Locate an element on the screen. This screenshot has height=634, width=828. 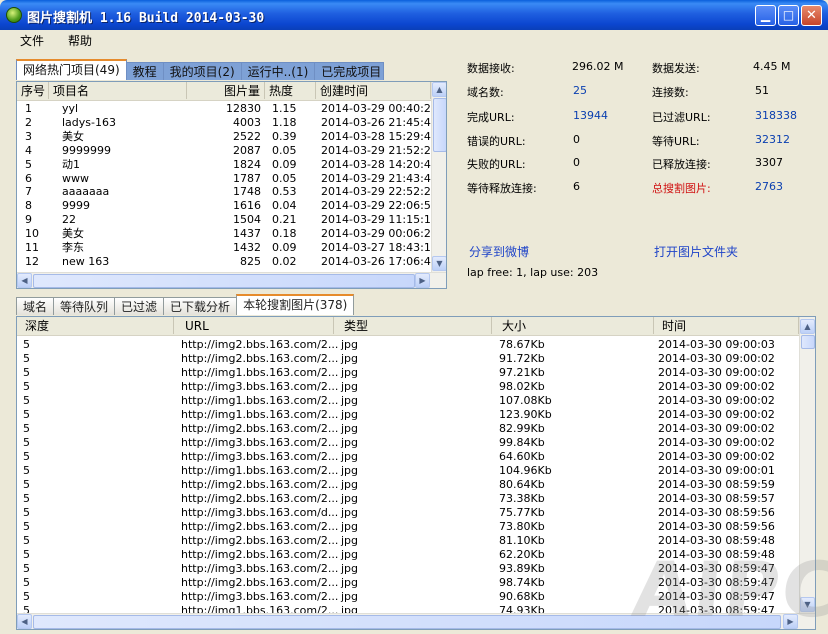
cell-time: 2014-03-30 08:59:48 is located at coordinates (716, 554).